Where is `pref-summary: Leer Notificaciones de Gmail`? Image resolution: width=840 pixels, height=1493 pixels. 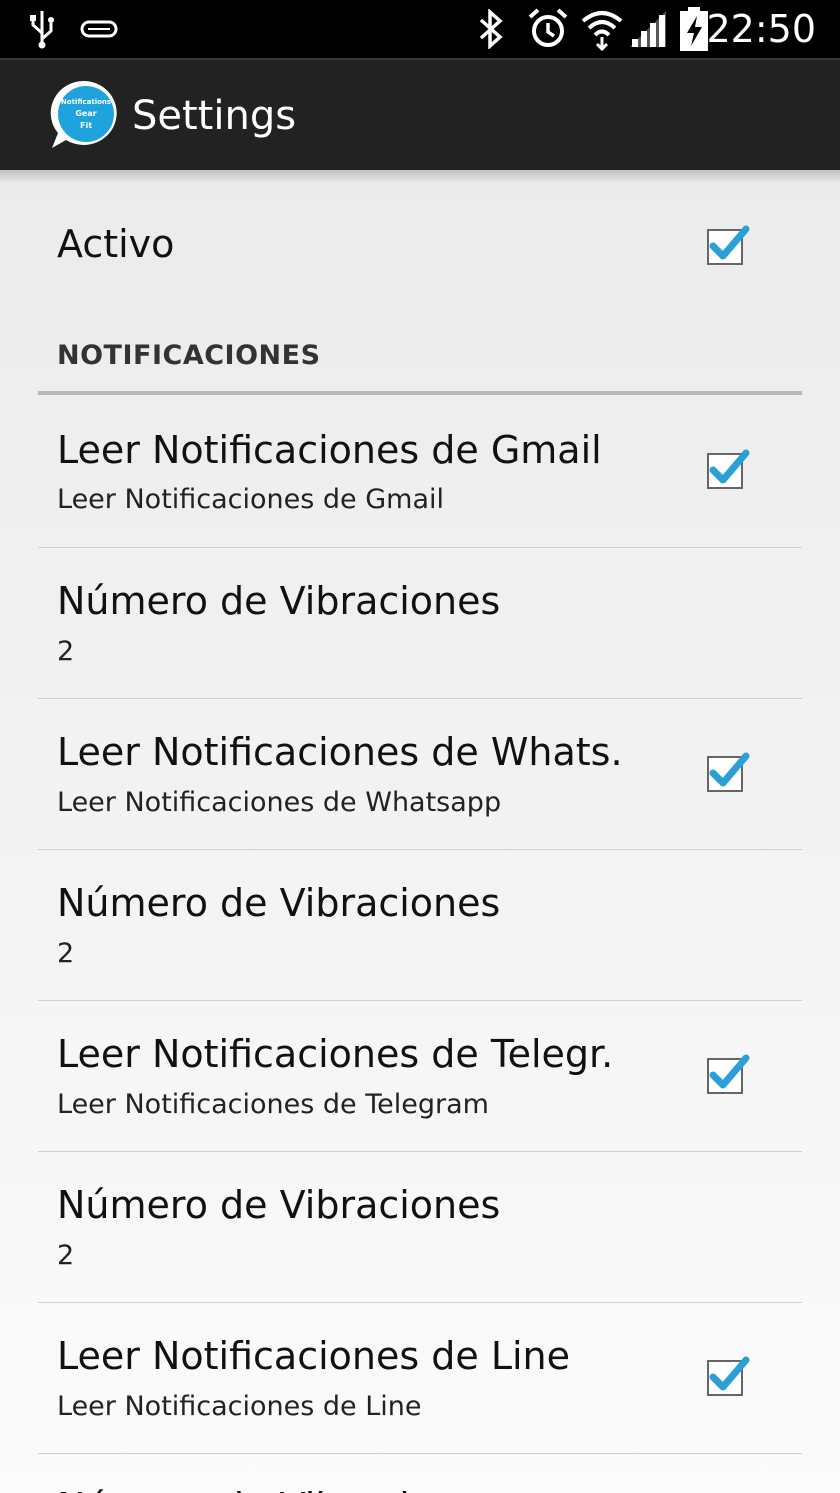
pref-summary: Leer Notificaciones de Gmail is located at coordinates (251, 499).